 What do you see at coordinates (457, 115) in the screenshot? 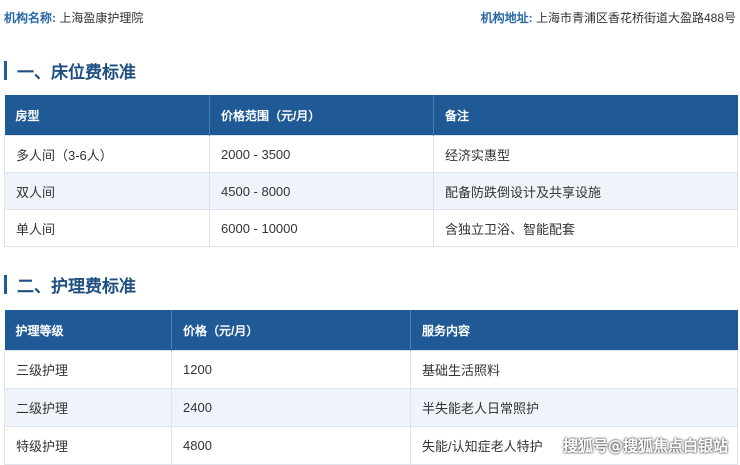
I see `column-header-remarks: 备注` at bounding box center [457, 115].